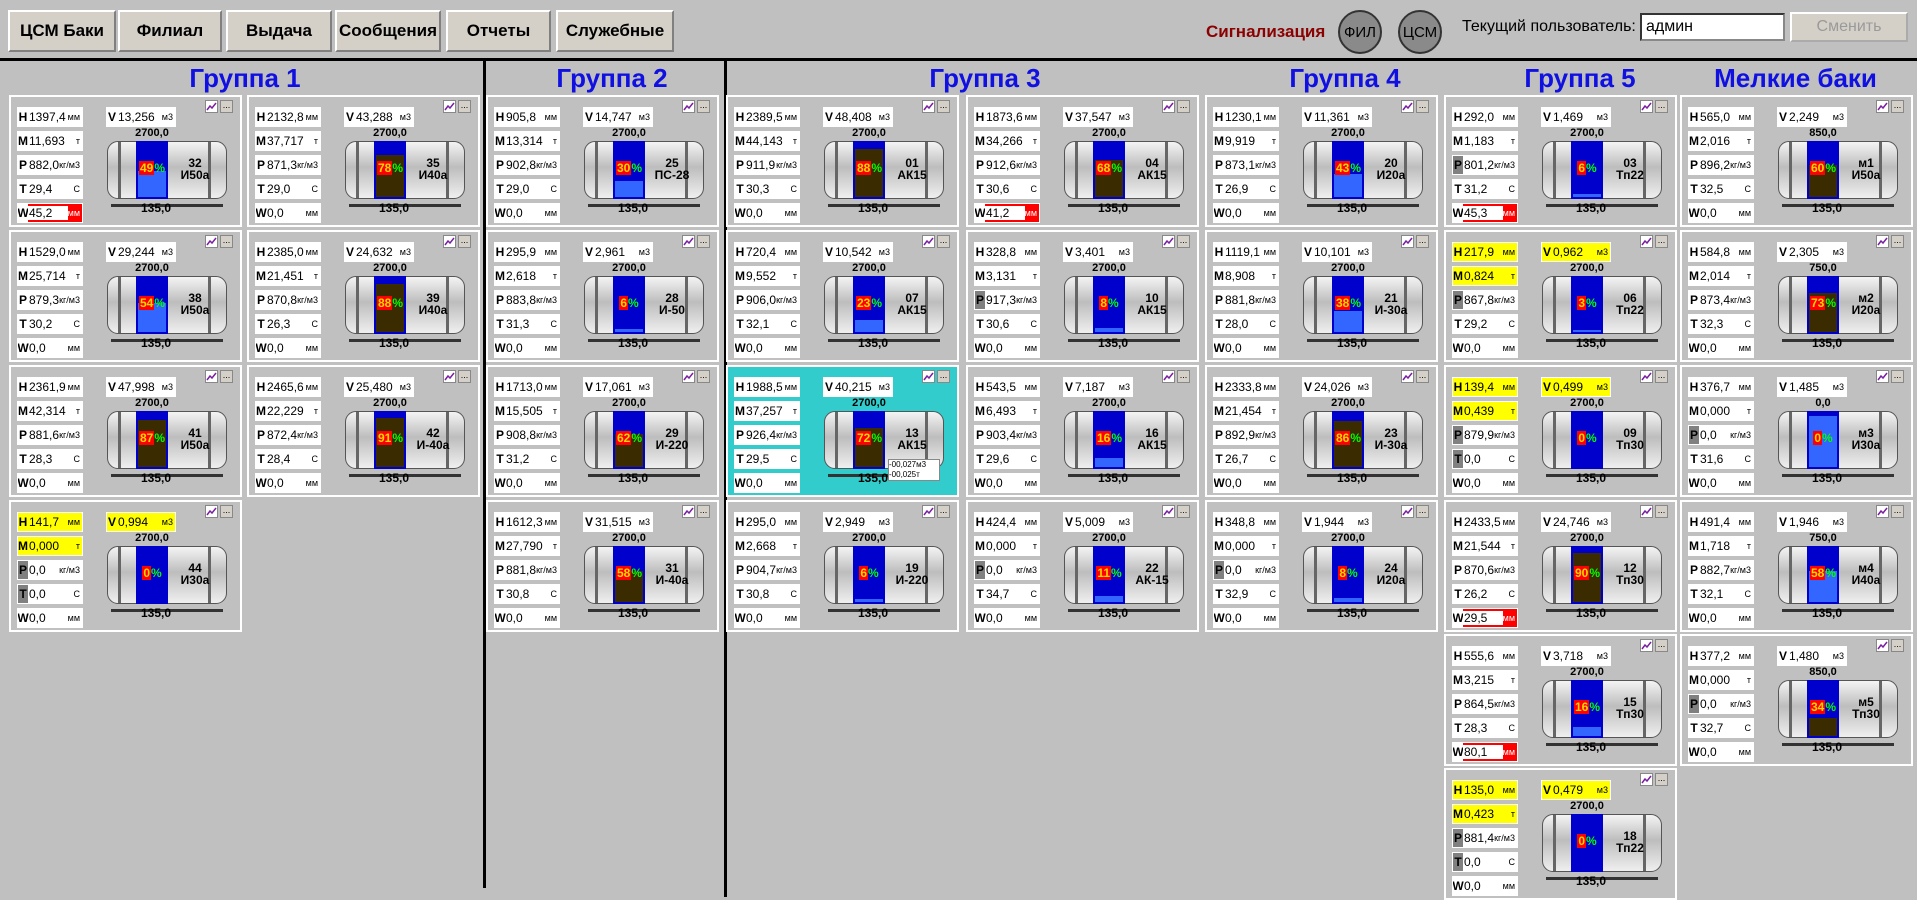  Describe the element at coordinates (1576, 387) in the screenshot. I see `volume-field: V 0,499 м3` at that location.